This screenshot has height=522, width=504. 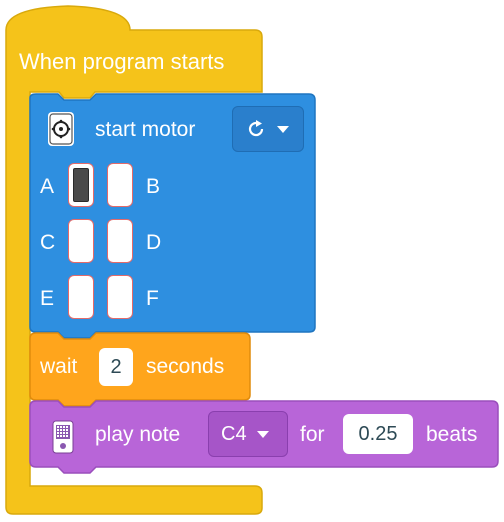 I want to click on port-a-selected-indicator, so click(x=81, y=185).